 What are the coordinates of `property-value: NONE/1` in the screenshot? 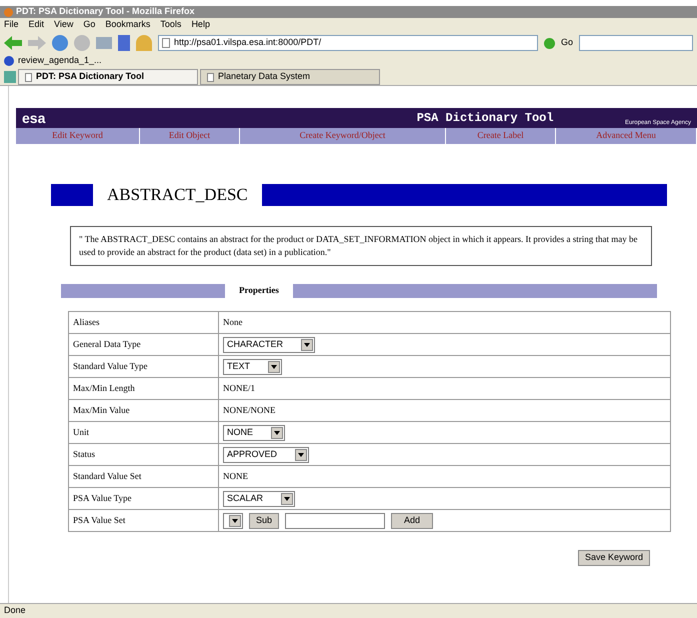 It's located at (239, 387).